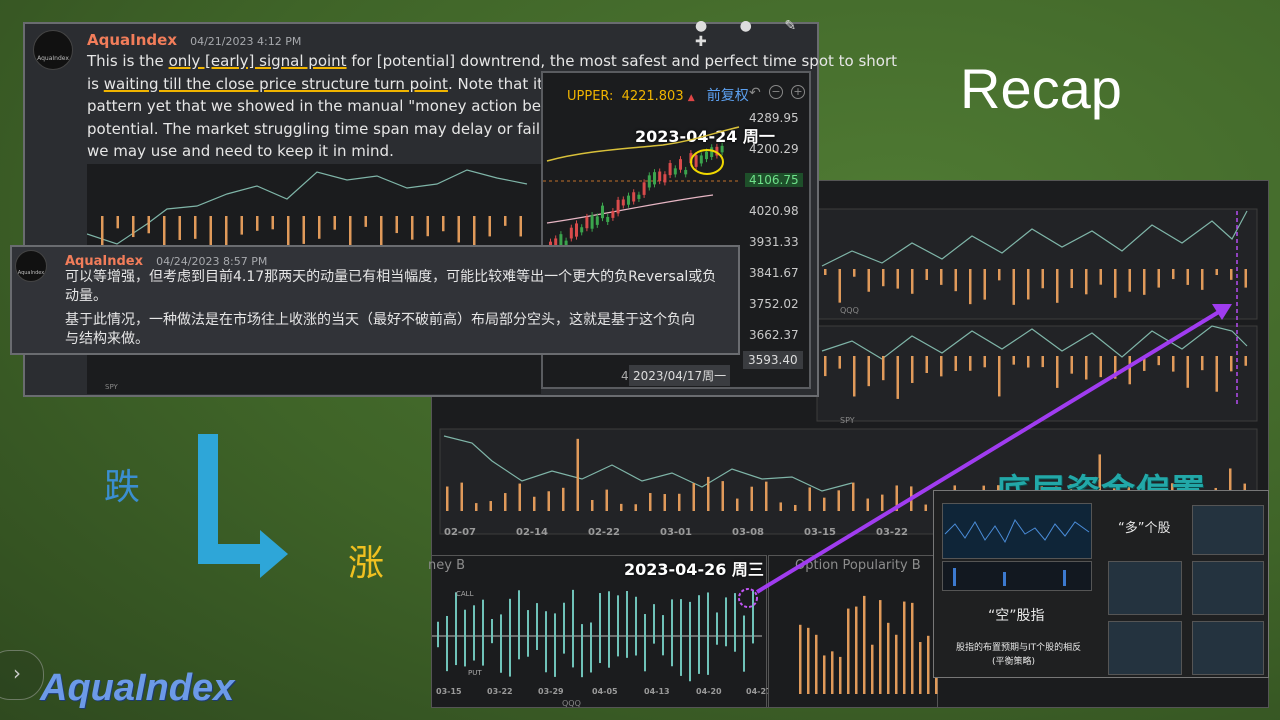  I want to click on chevron-right-icon: ›, so click(17, 673).